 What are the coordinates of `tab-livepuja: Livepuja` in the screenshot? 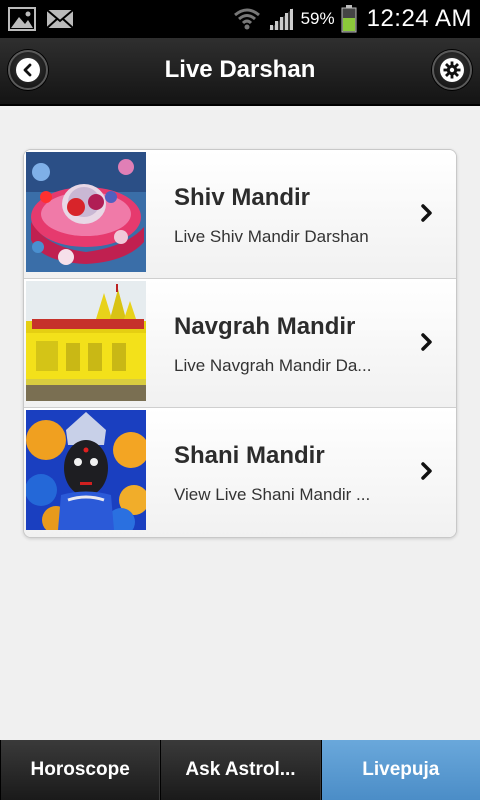 It's located at (400, 770).